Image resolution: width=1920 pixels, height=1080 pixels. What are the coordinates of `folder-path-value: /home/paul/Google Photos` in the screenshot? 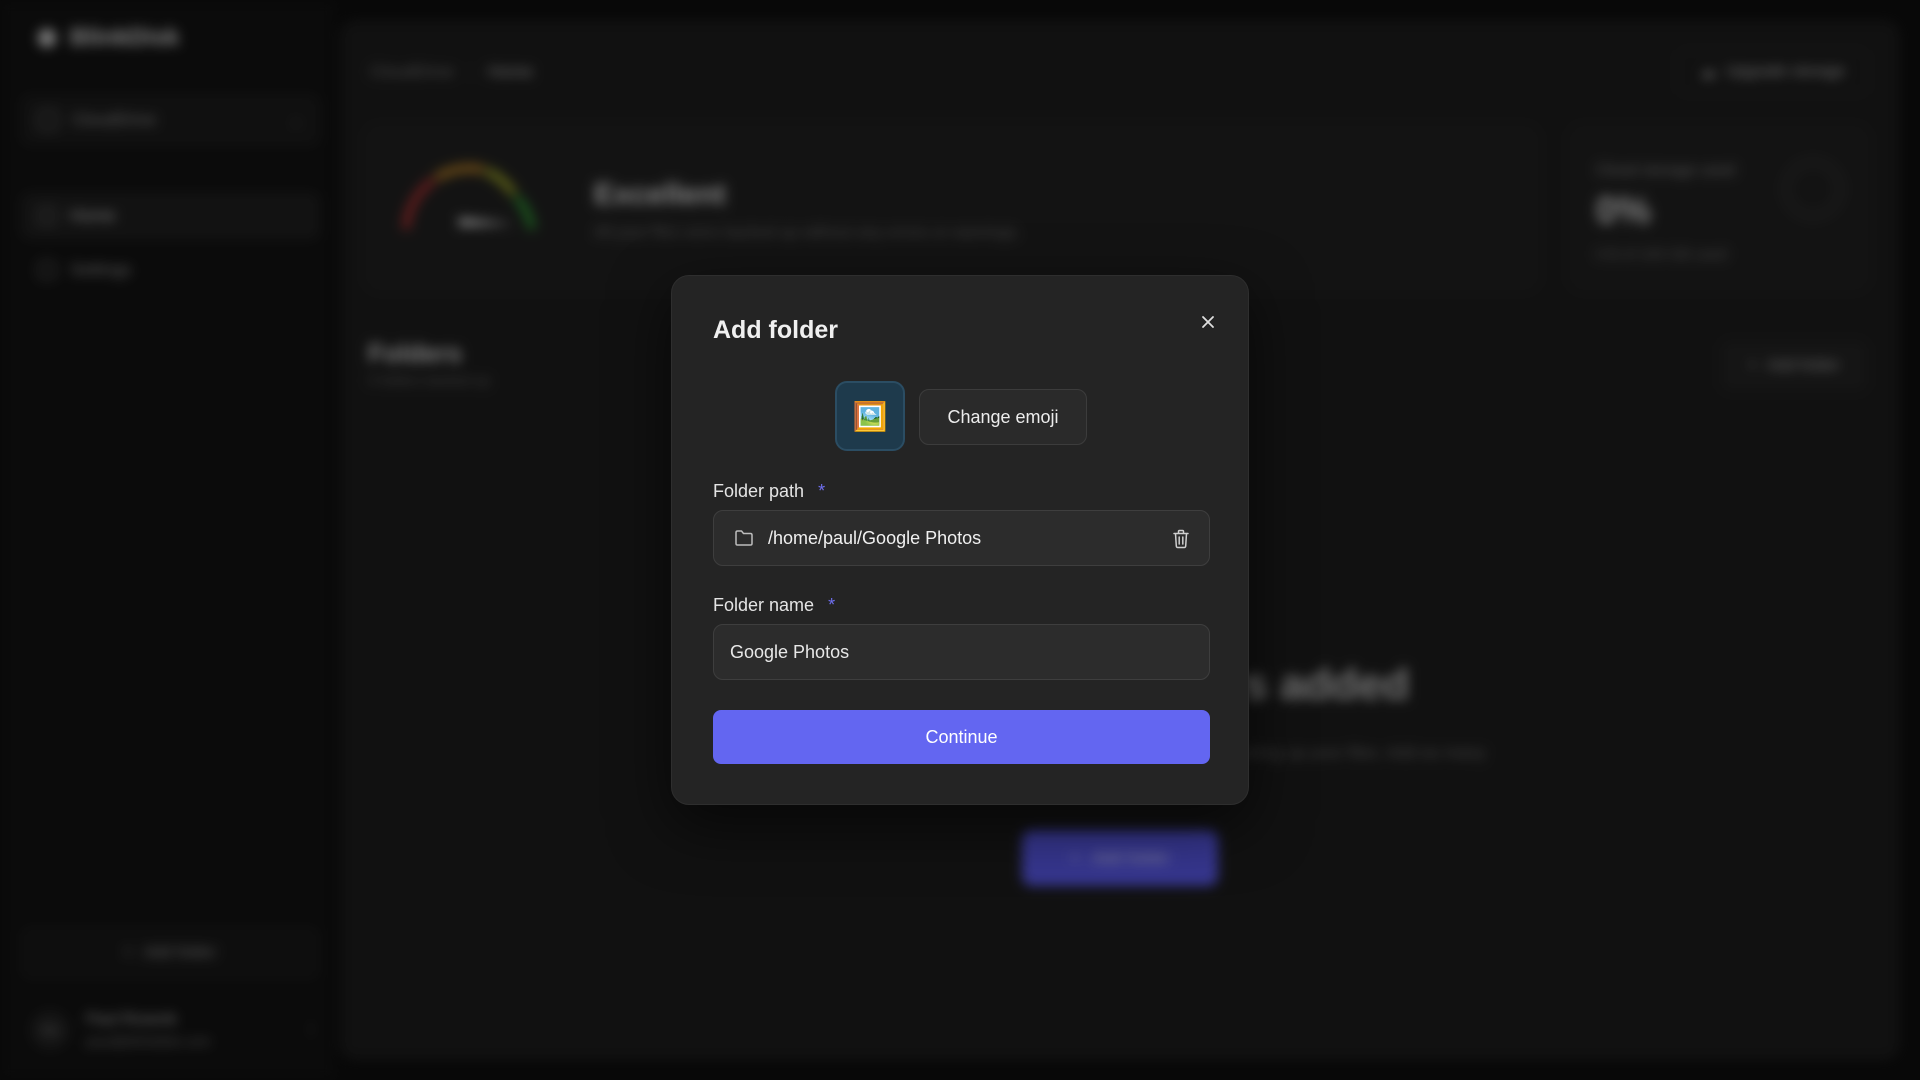 It's located at (875, 537).